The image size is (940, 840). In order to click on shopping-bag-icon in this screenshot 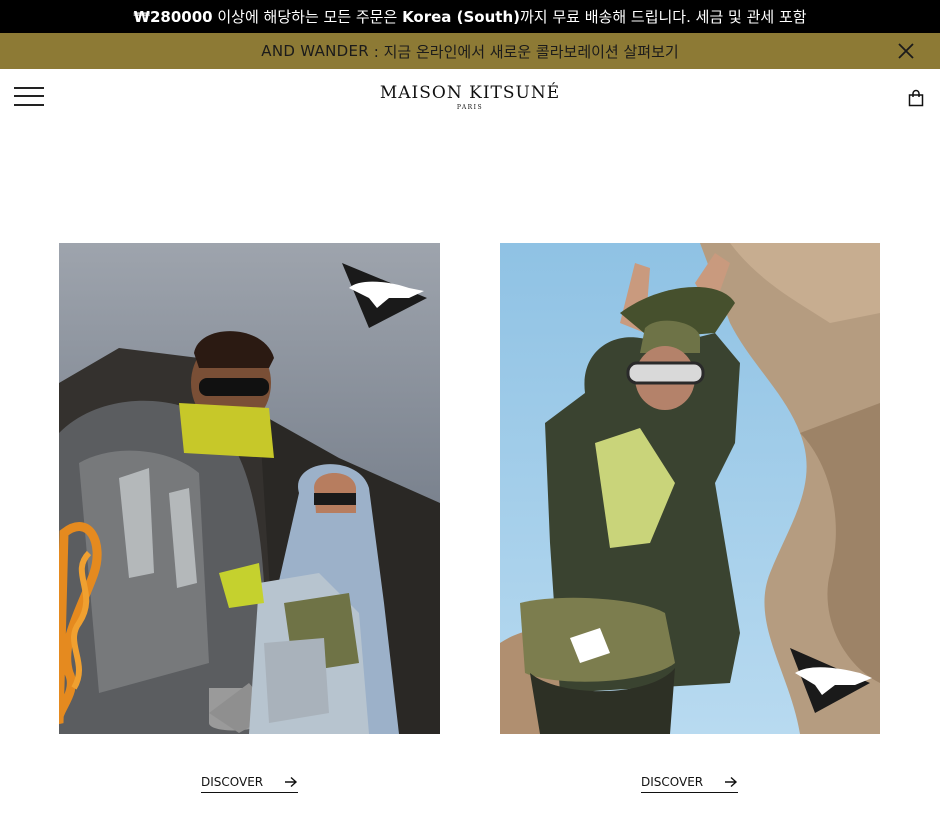, I will do `click(916, 98)`.